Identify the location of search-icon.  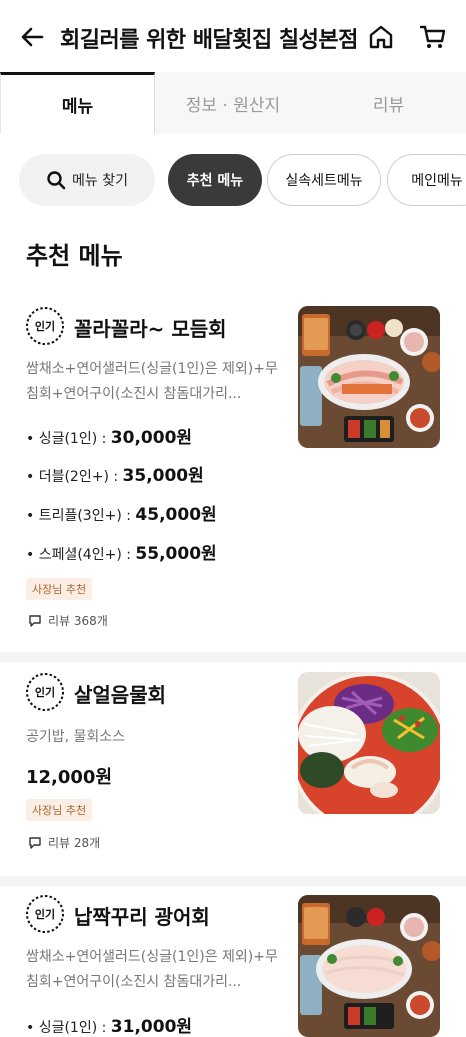
(56, 180).